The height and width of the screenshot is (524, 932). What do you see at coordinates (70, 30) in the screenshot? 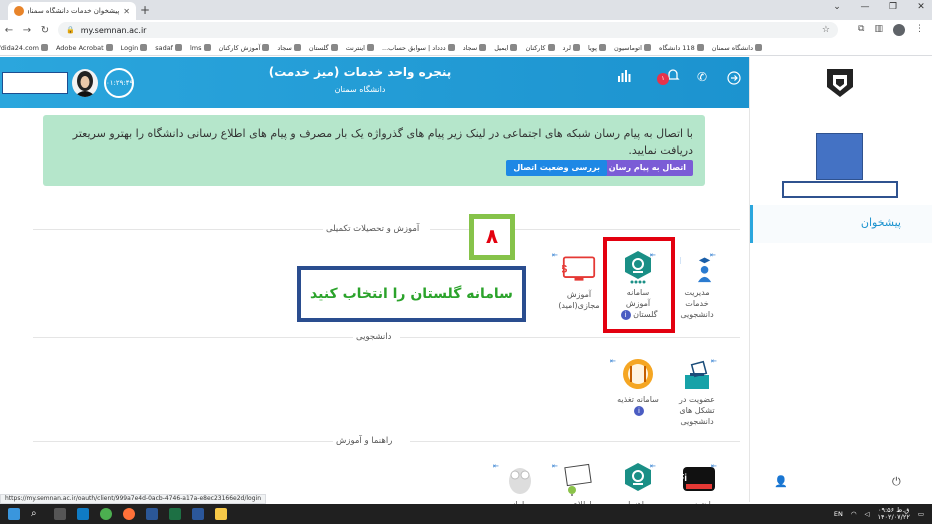
I see `lock-icon: 🔒` at bounding box center [70, 30].